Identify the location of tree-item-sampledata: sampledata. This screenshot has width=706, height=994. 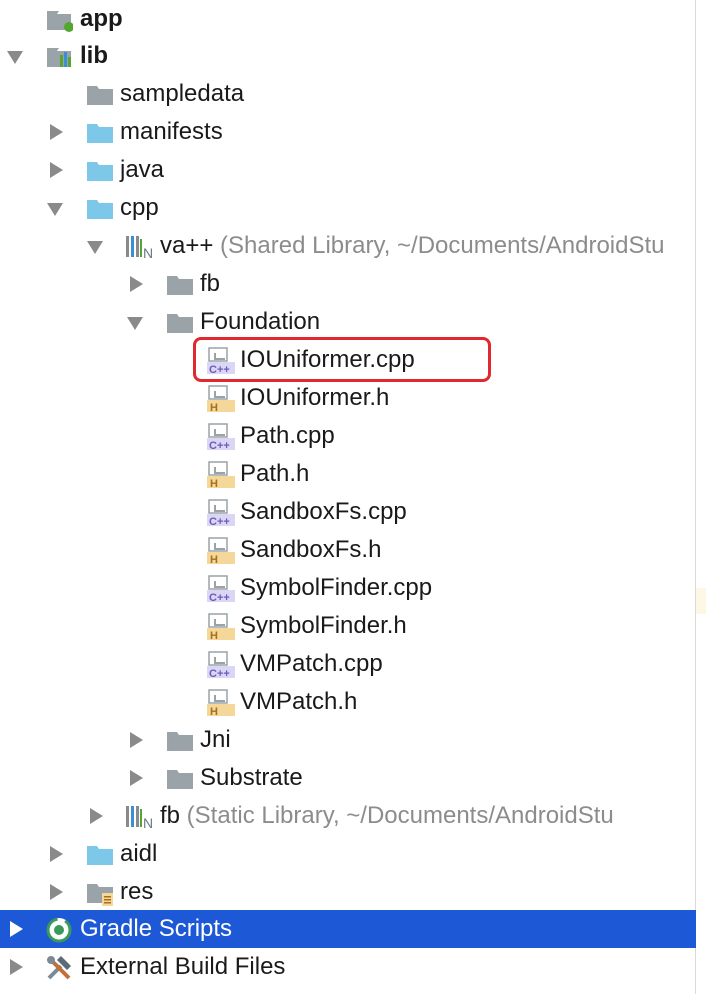
(353, 94).